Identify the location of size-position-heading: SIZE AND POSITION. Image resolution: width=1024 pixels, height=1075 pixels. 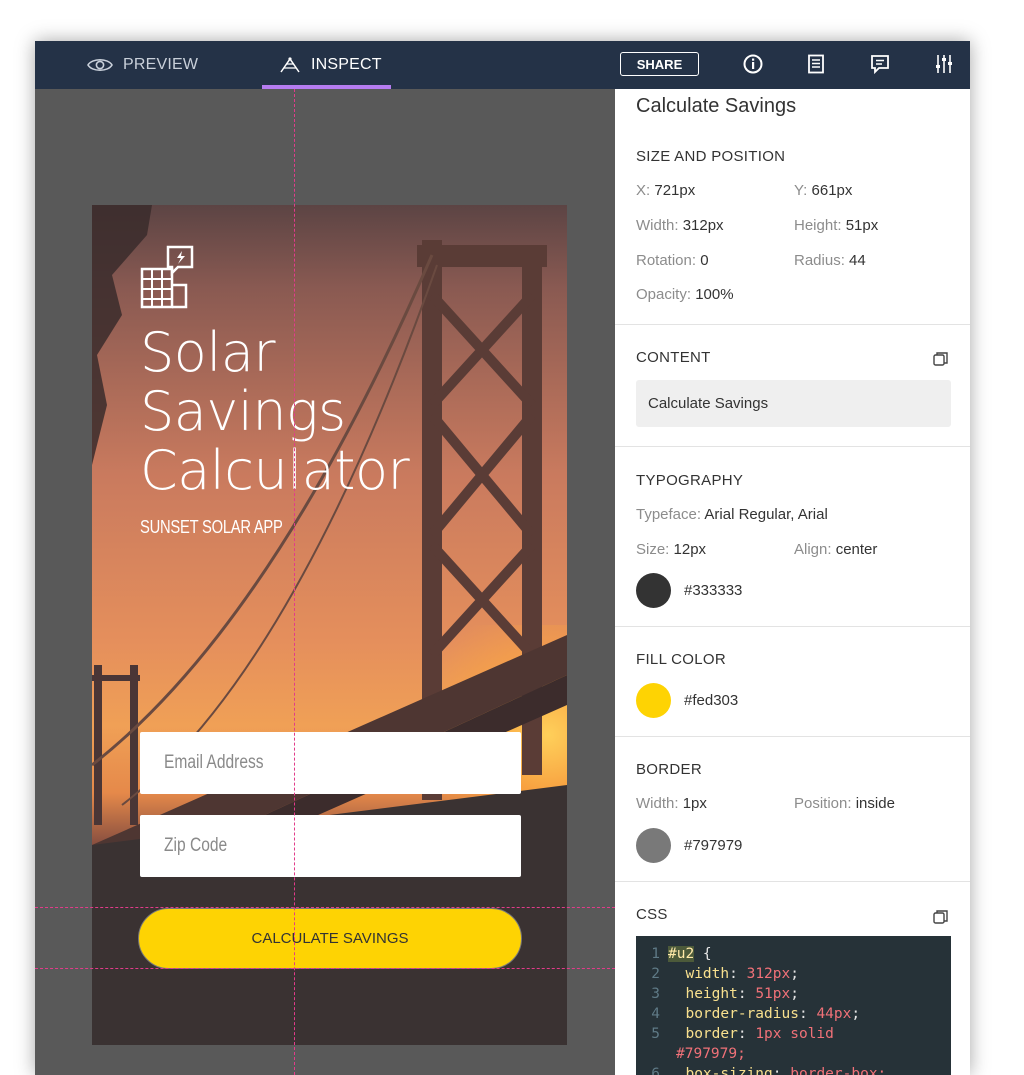
(711, 156).